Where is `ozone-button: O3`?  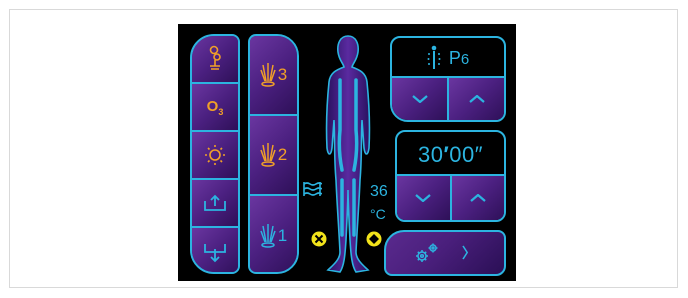
ozone-button: O3 is located at coordinates (215, 108).